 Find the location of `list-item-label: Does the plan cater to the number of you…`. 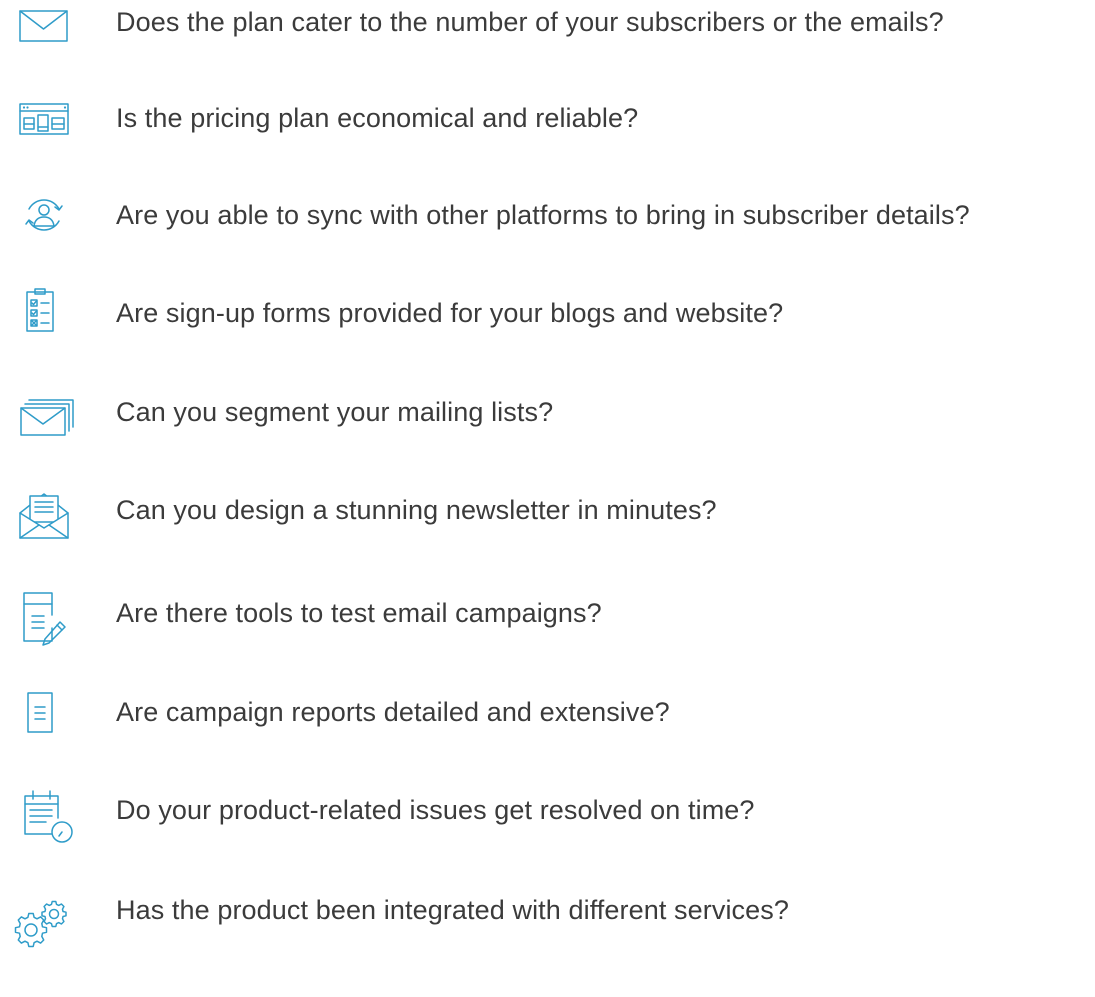

list-item-label: Does the plan cater to the number of you… is located at coordinates (530, 22).